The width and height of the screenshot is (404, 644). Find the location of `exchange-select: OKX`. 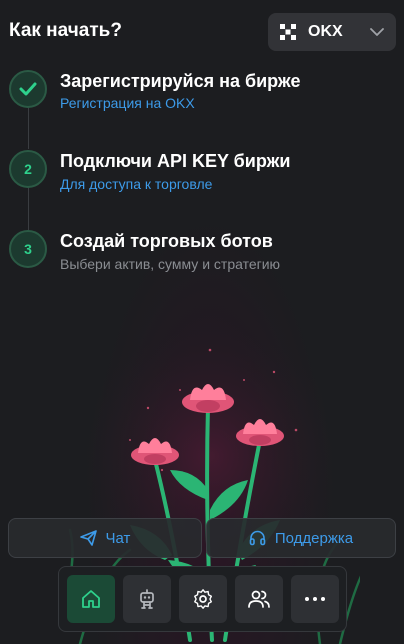

exchange-select: OKX is located at coordinates (332, 32).